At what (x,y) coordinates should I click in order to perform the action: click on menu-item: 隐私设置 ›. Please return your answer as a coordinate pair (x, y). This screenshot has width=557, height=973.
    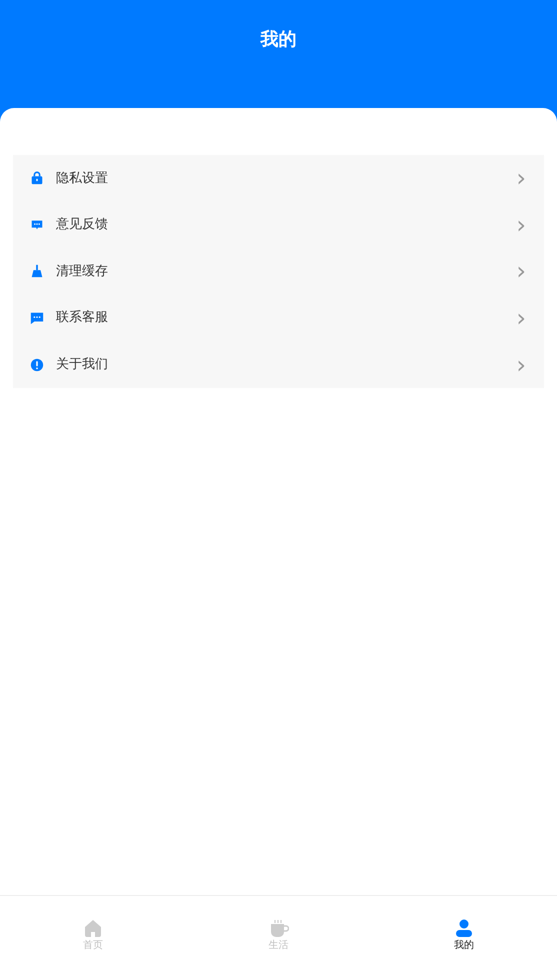
    Looking at the image, I should click on (278, 178).